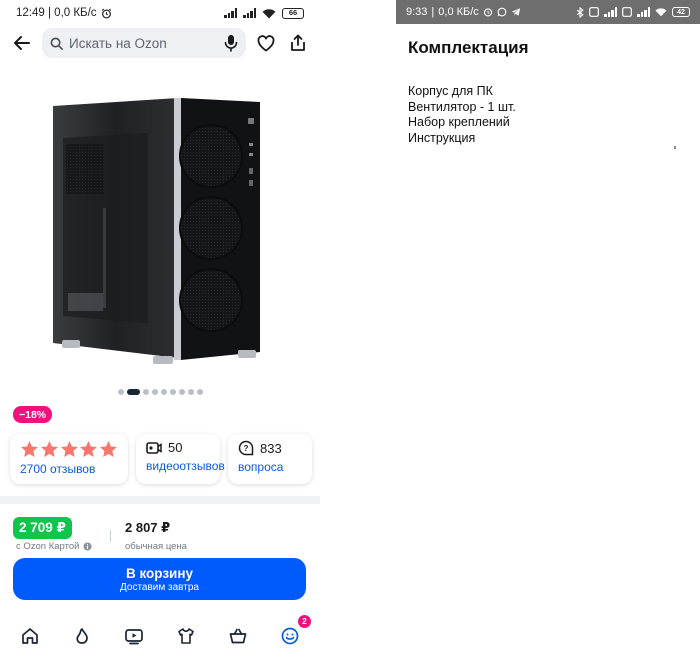  I want to click on nav-video, so click(134, 636).